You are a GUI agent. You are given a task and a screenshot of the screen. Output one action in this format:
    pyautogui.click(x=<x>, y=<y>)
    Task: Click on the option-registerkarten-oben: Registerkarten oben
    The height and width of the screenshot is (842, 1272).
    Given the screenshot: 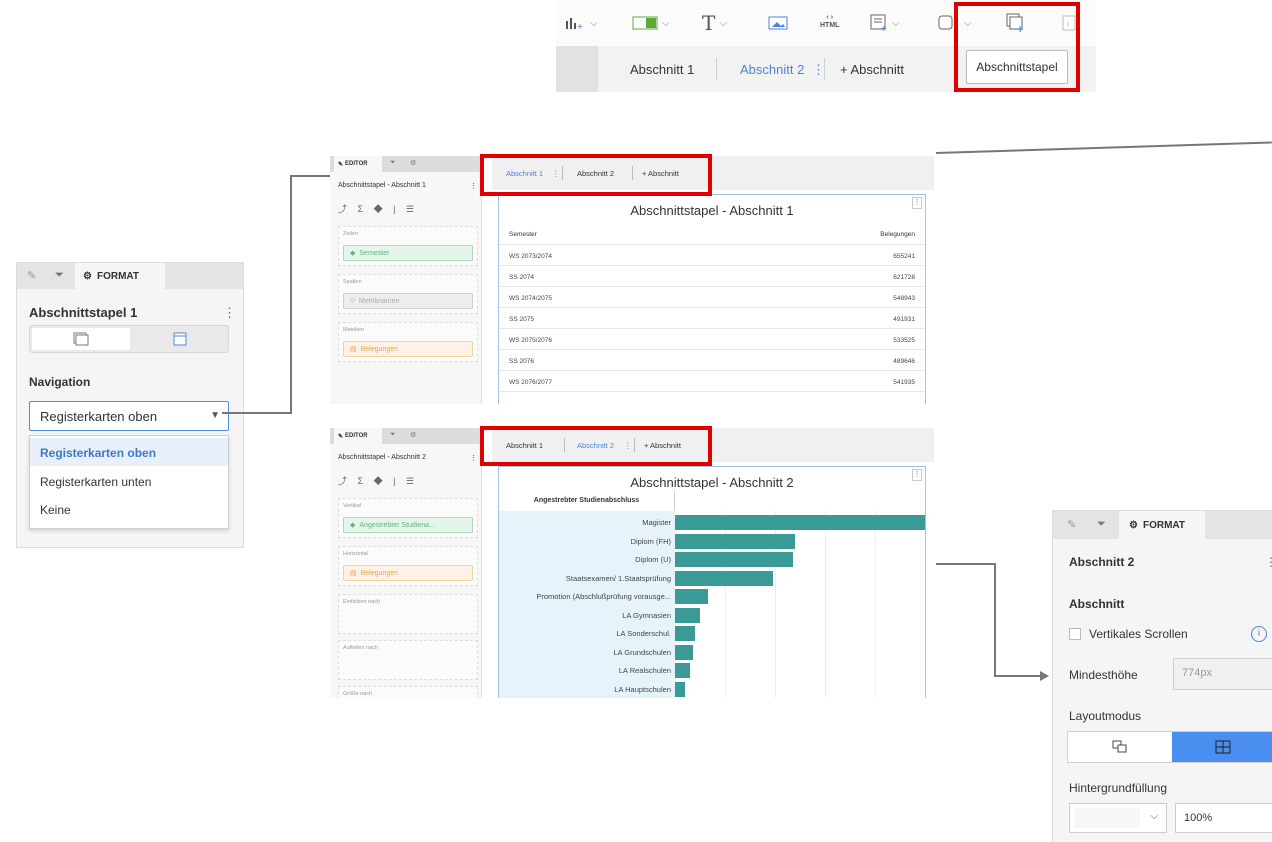 What is the action you would take?
    pyautogui.click(x=129, y=452)
    